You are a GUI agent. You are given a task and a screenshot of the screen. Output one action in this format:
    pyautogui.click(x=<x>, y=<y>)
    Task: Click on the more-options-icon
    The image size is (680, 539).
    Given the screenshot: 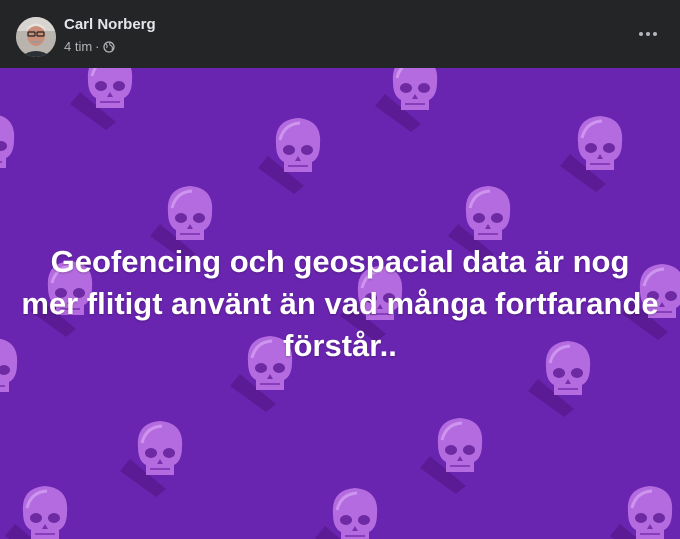 What is the action you would take?
    pyautogui.click(x=648, y=34)
    